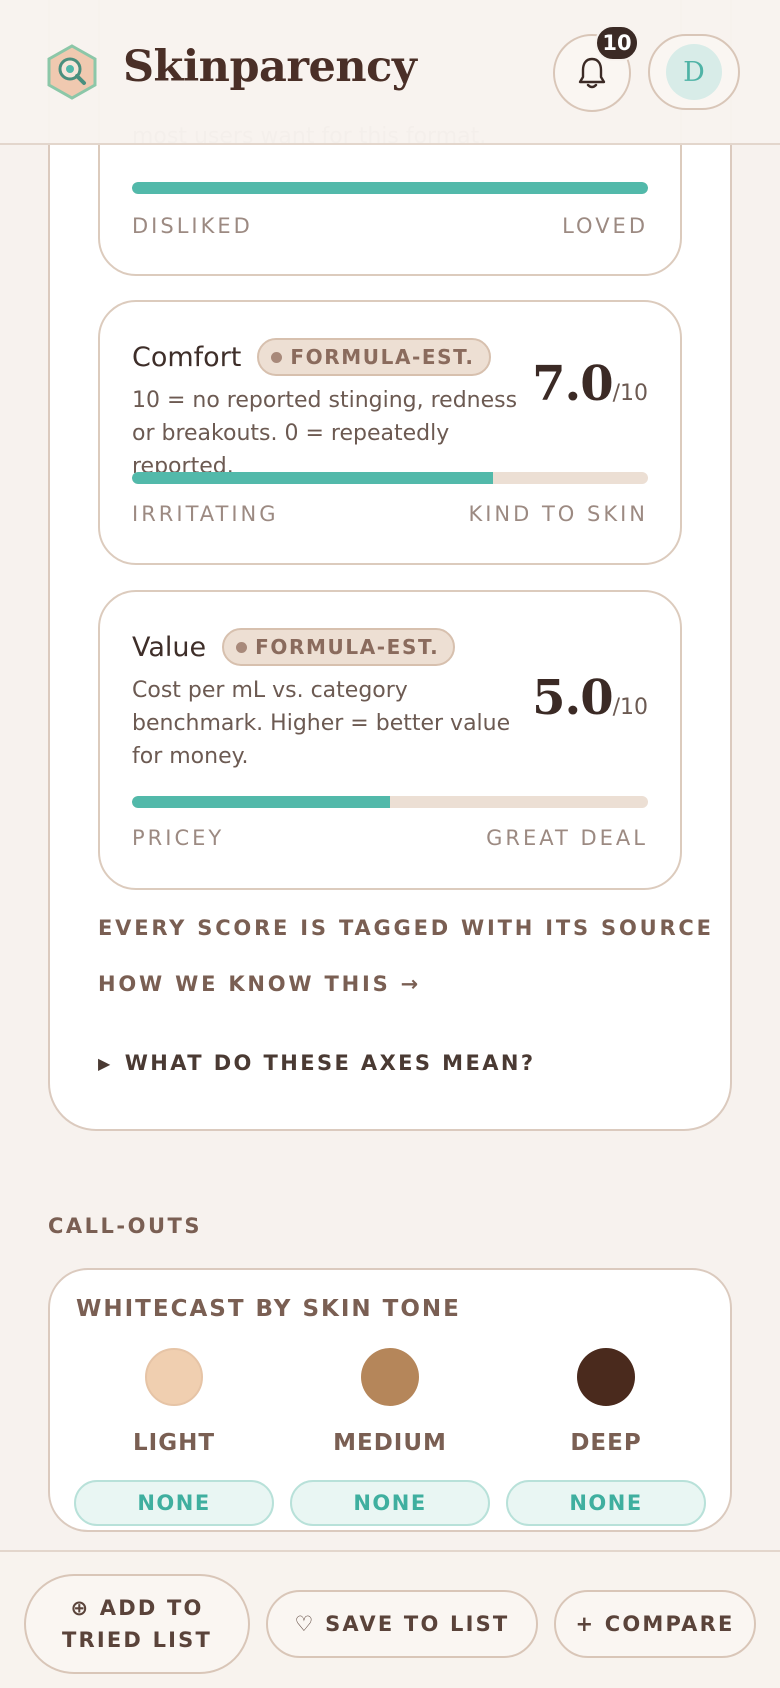  I want to click on comfort-source-tag: FORMULA-EST., so click(374, 357).